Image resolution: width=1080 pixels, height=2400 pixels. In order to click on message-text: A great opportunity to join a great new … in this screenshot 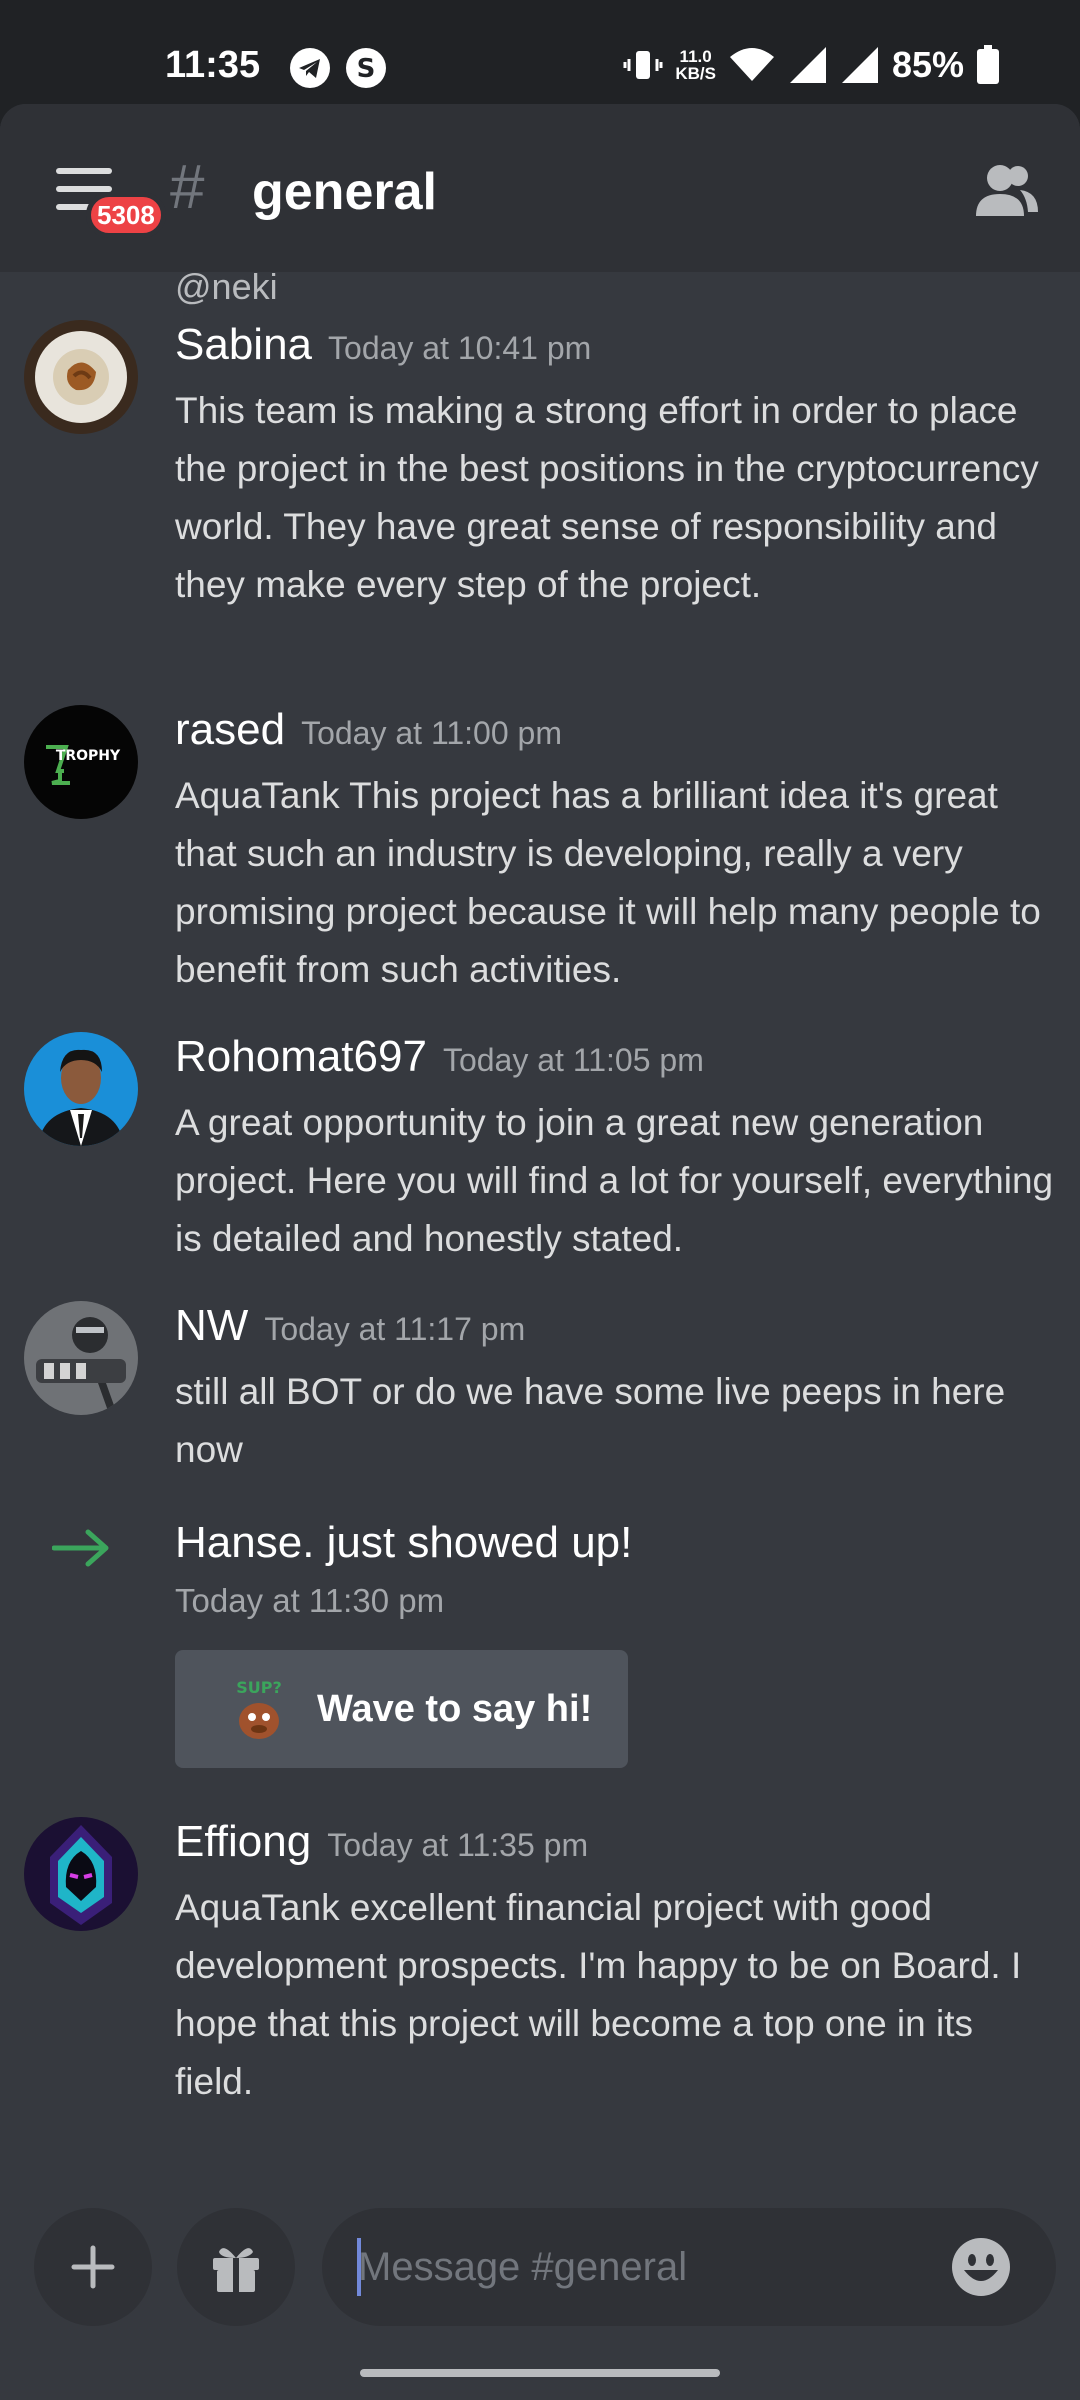, I will do `click(614, 1180)`.